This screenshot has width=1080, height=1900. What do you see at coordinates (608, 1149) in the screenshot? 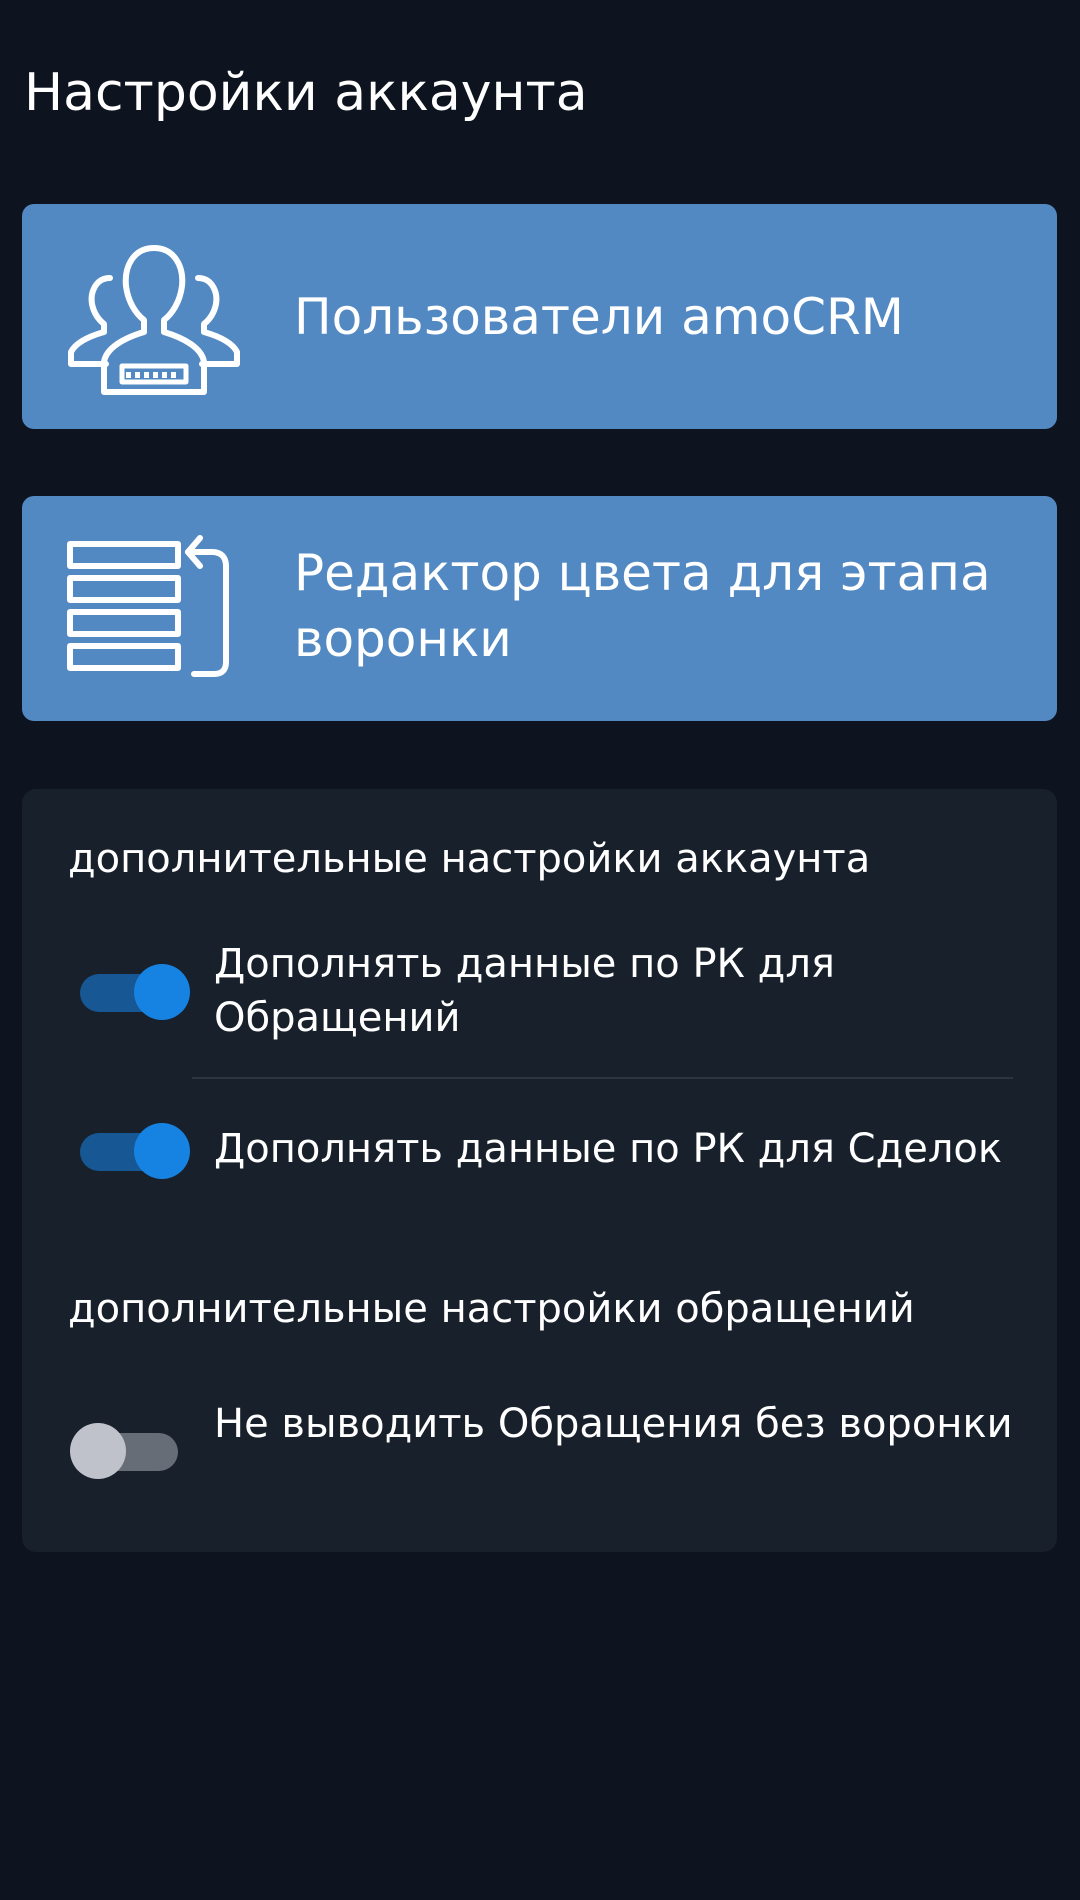
I see `setting-label-enrich-deals: Дополнять данные по РК для Сделок` at bounding box center [608, 1149].